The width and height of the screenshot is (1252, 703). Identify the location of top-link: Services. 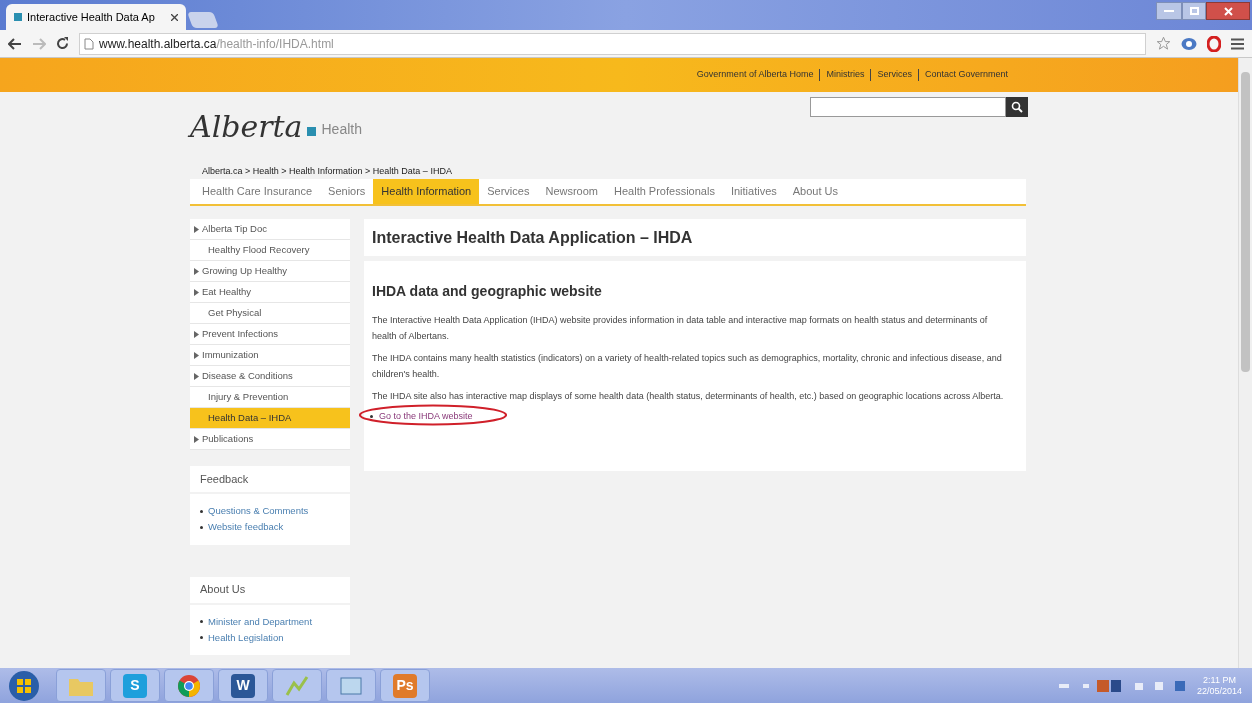
(894, 75).